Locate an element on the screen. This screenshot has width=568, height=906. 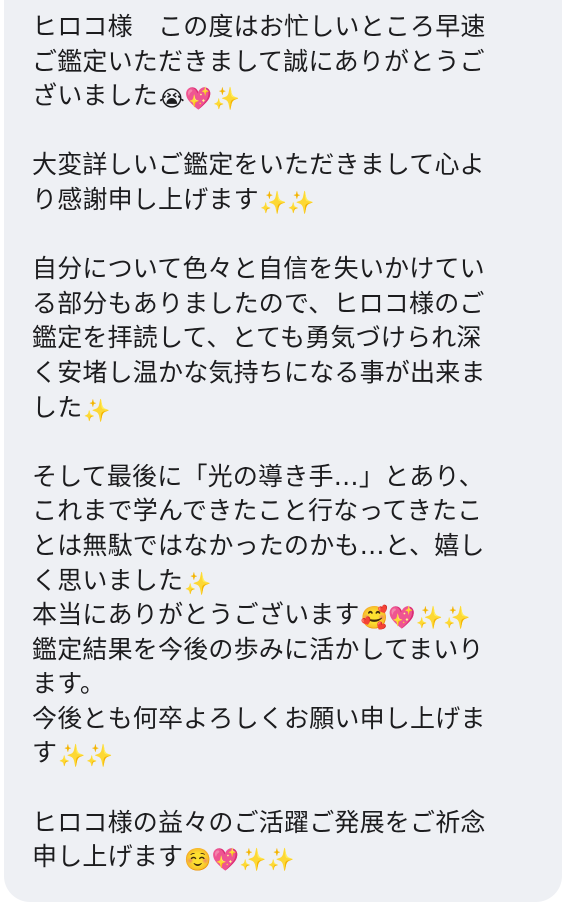
message-line: ヒロコ様 この度はお忙しいところ早速 is located at coordinates (259, 26).